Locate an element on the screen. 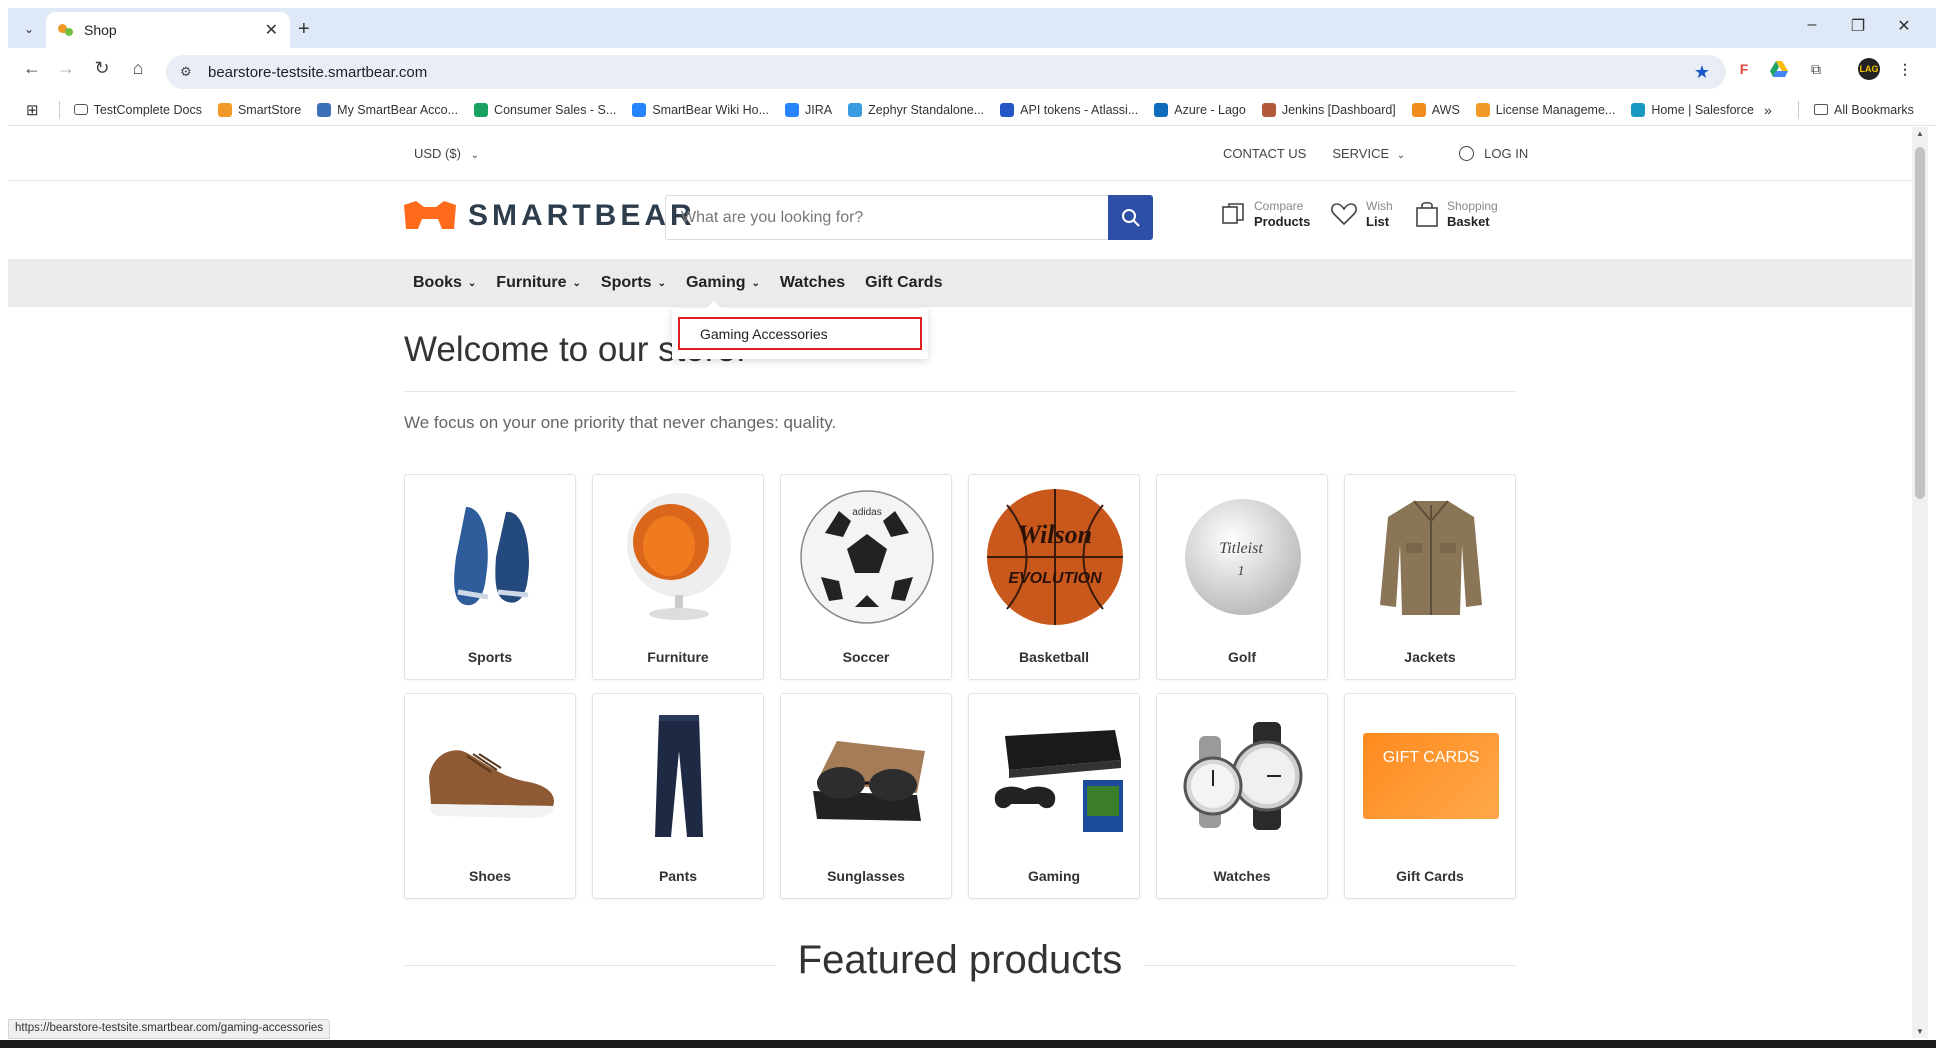  home-button: ⌂ is located at coordinates (138, 71).